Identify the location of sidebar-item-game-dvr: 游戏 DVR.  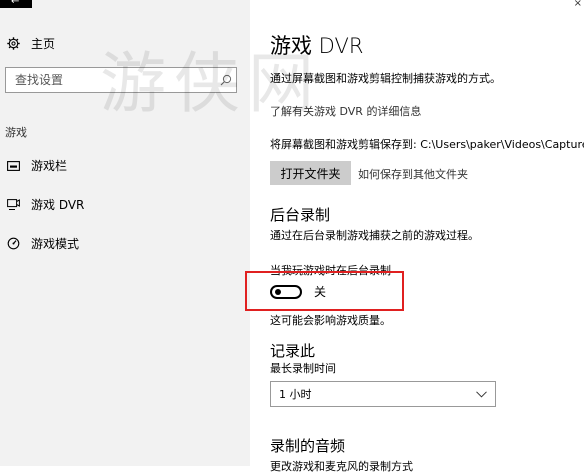
(42, 204).